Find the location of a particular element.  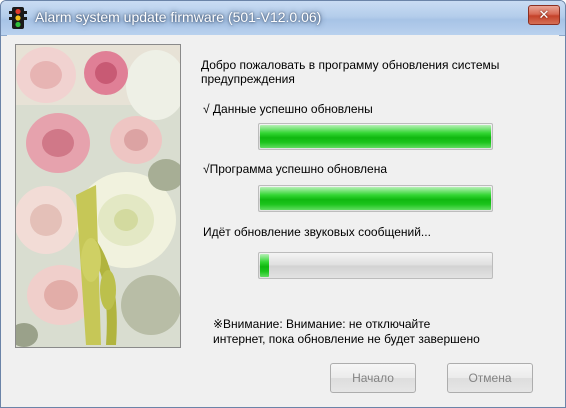

data-update-progress-bar is located at coordinates (375, 136).